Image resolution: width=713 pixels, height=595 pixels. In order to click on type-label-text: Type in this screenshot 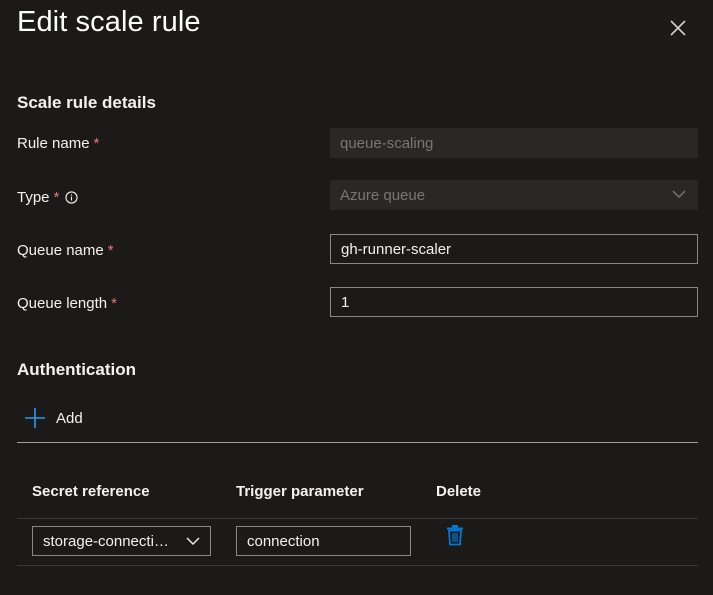, I will do `click(33, 197)`.